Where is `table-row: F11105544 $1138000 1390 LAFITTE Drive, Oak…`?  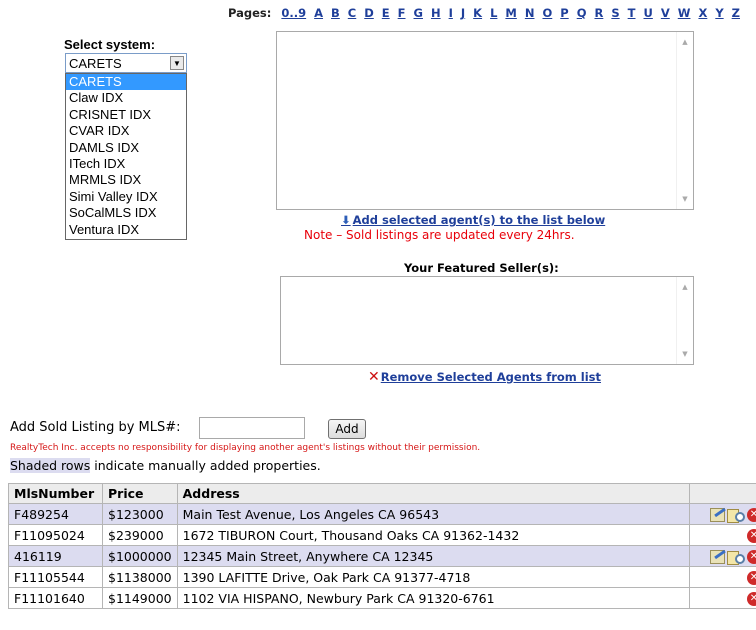
table-row: F11105544 $1138000 1390 LAFITTE Drive, Oak… is located at coordinates (382, 577).